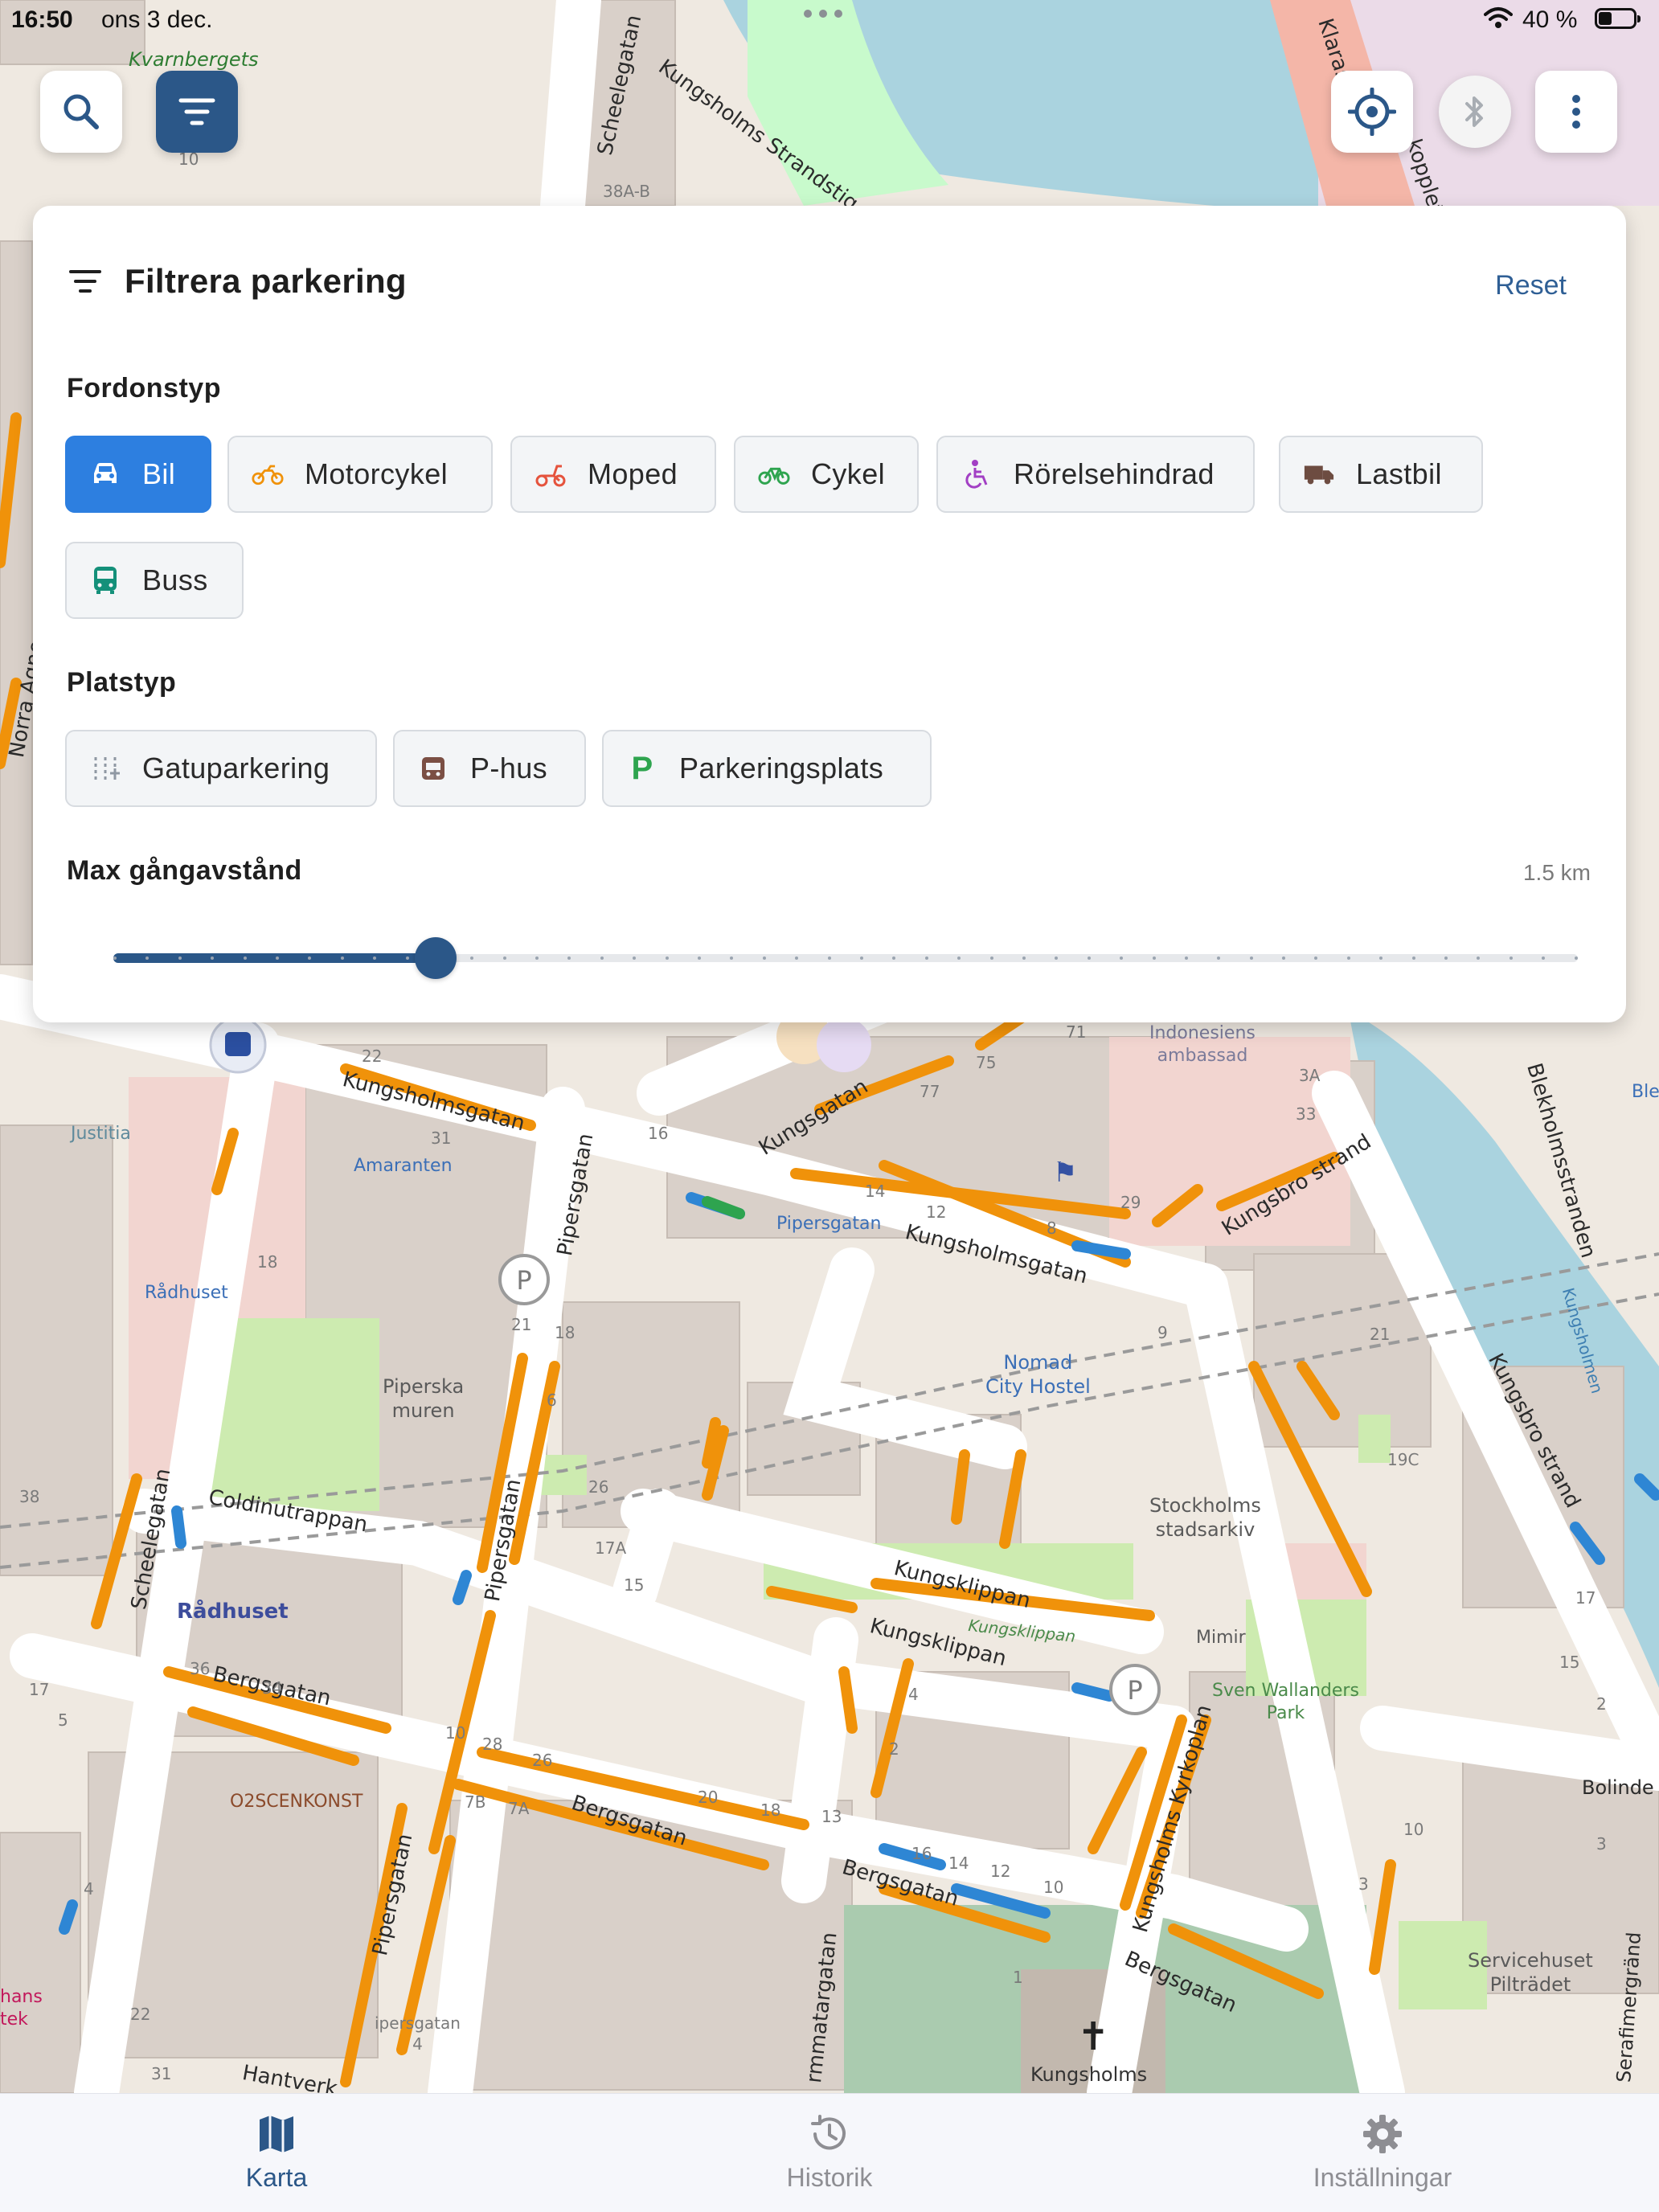  What do you see at coordinates (1372, 112) in the screenshot?
I see `locate-button` at bounding box center [1372, 112].